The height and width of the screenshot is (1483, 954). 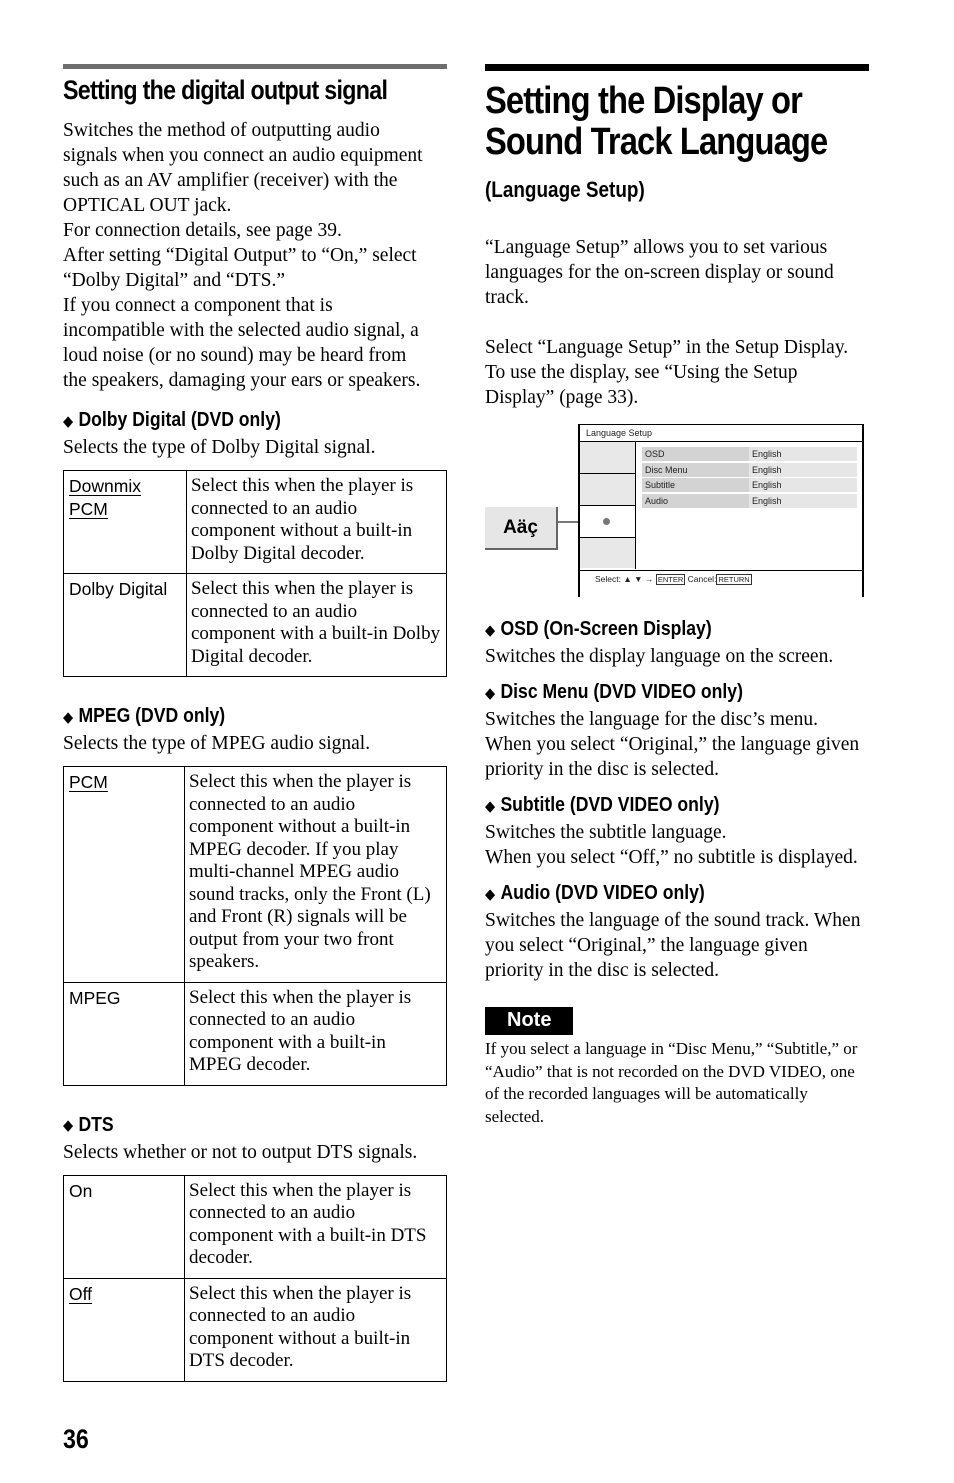 What do you see at coordinates (124, 1226) in the screenshot?
I see `option-name: On` at bounding box center [124, 1226].